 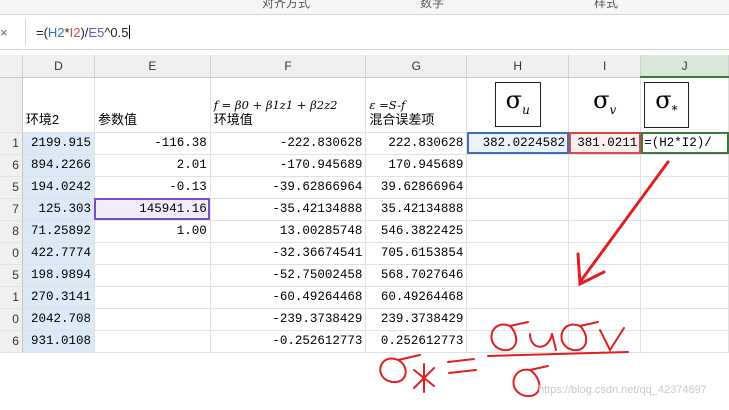 I want to click on cell-f: -239.3738429, so click(x=288, y=319).